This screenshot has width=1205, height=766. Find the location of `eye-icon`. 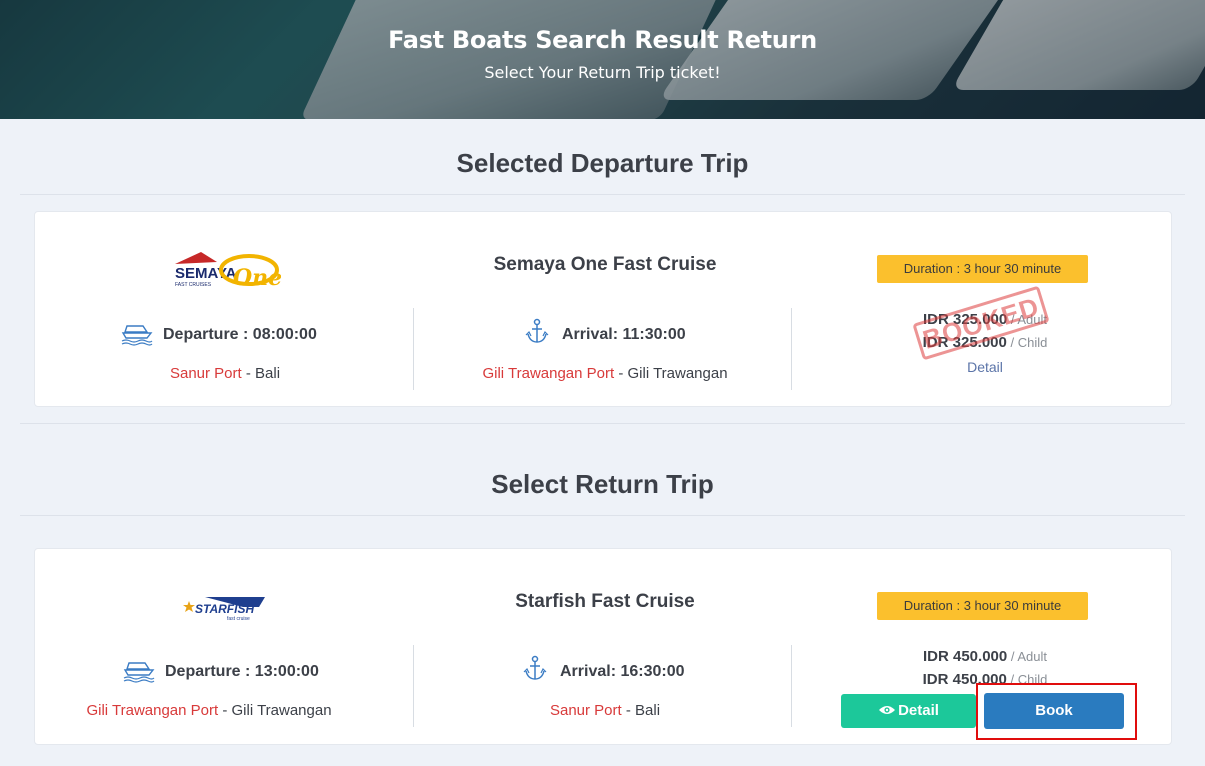

eye-icon is located at coordinates (887, 710).